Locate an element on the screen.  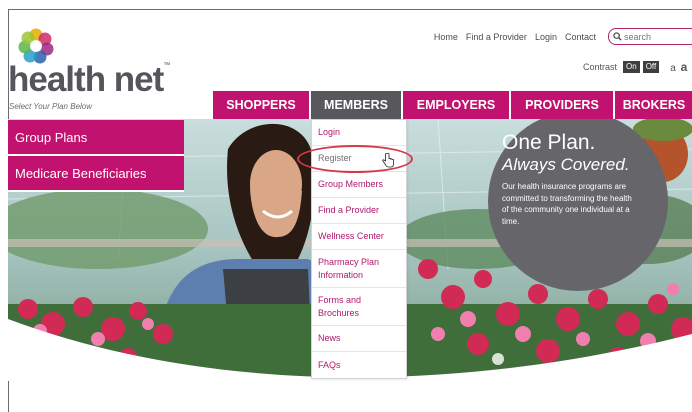
tab-employers: EMPLOYERS is located at coordinates (457, 105).